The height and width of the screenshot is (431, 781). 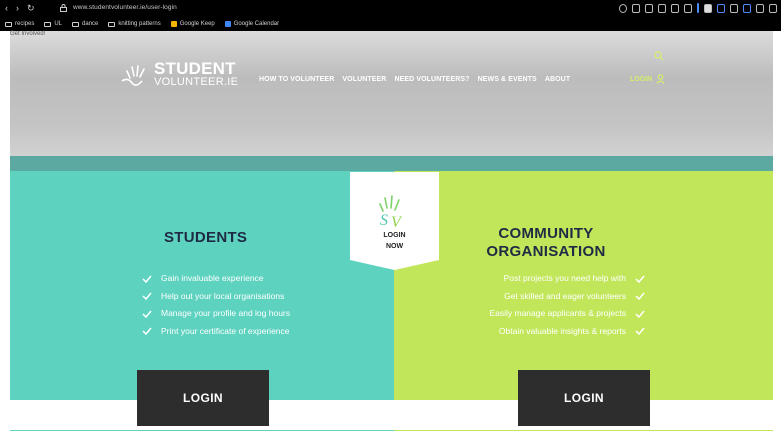 I want to click on extension-icons, so click(x=698, y=8).